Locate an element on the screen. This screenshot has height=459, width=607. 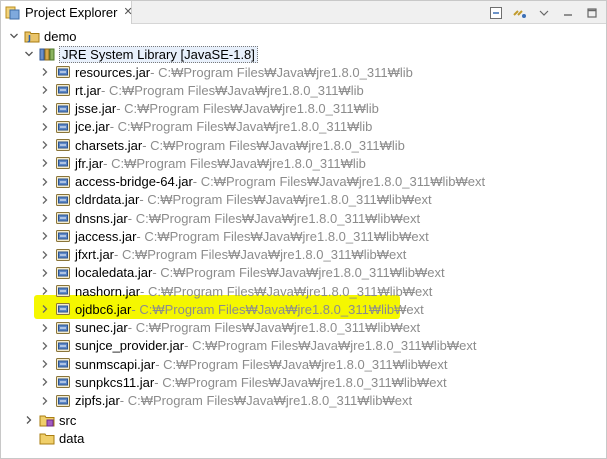
link-with-editor-icon is located at coordinates (520, 13).